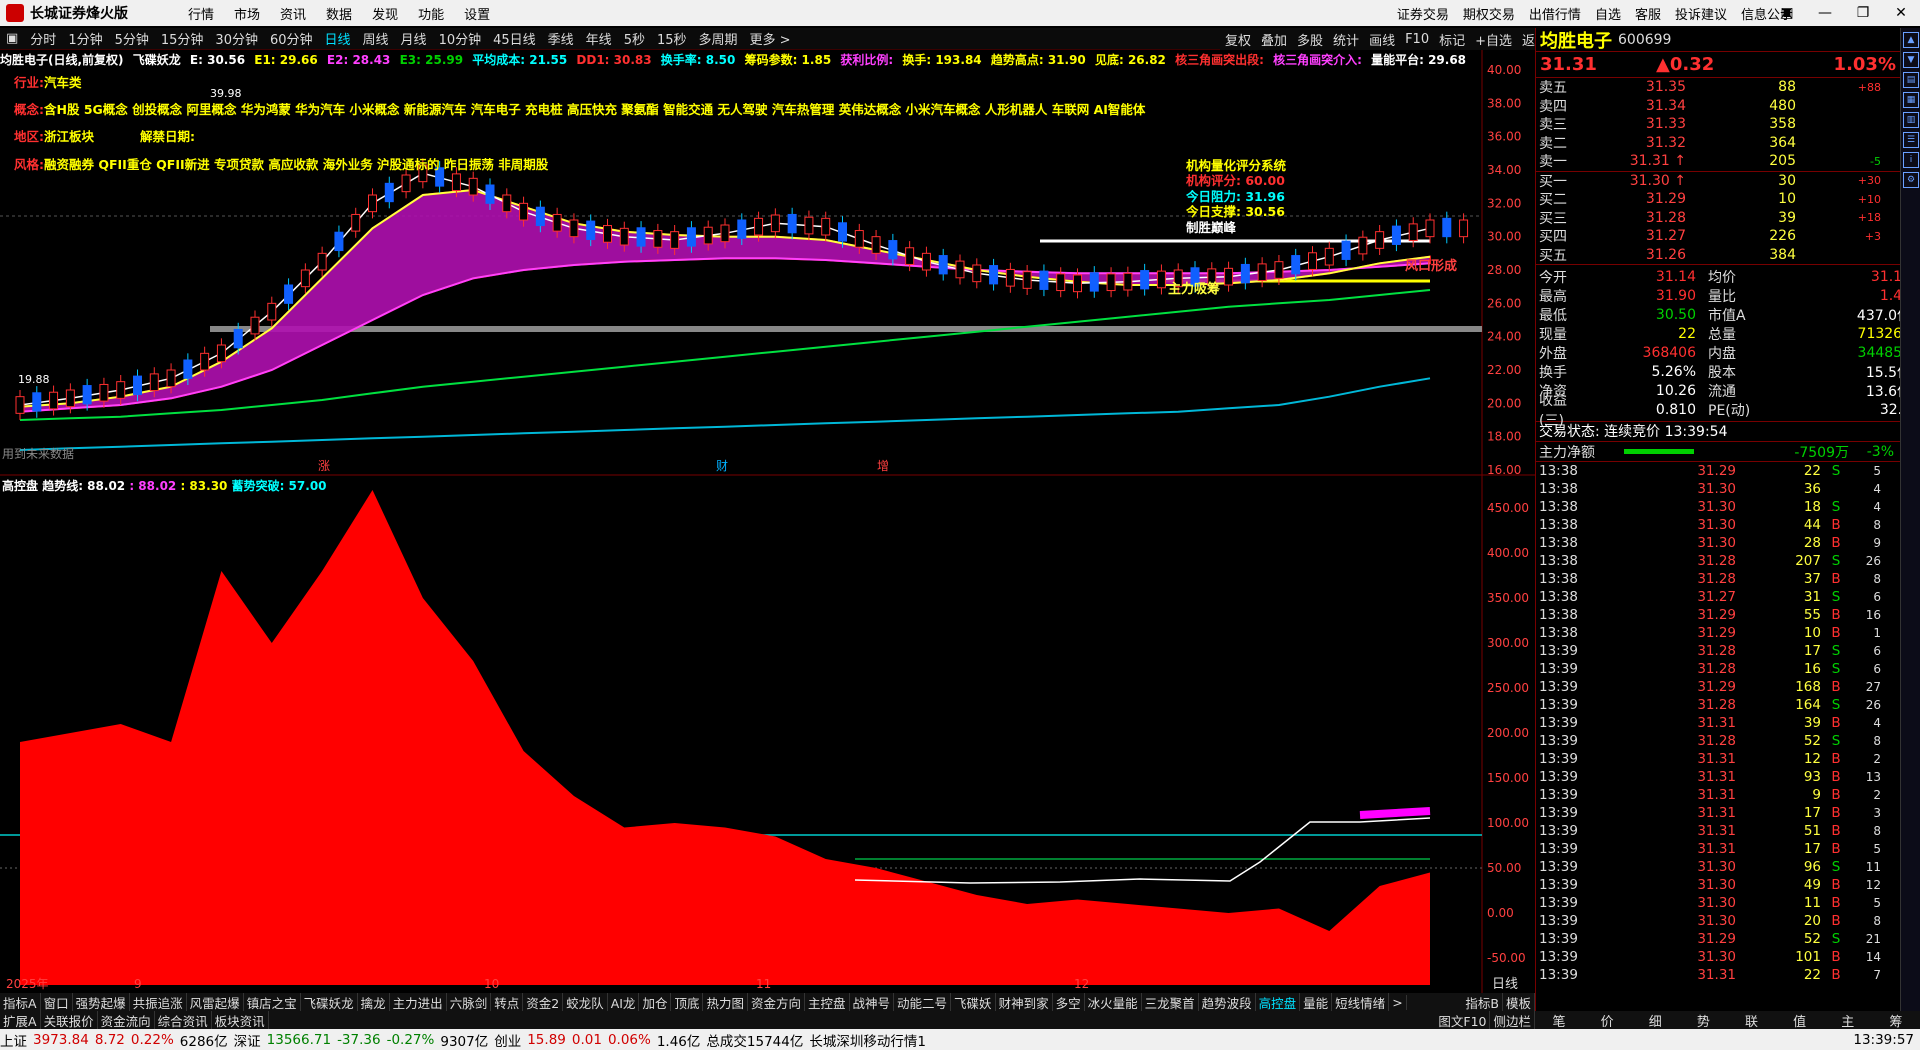  Describe the element at coordinates (1701, 13) in the screenshot. I see `menu-complaint: 投诉建议` at that location.